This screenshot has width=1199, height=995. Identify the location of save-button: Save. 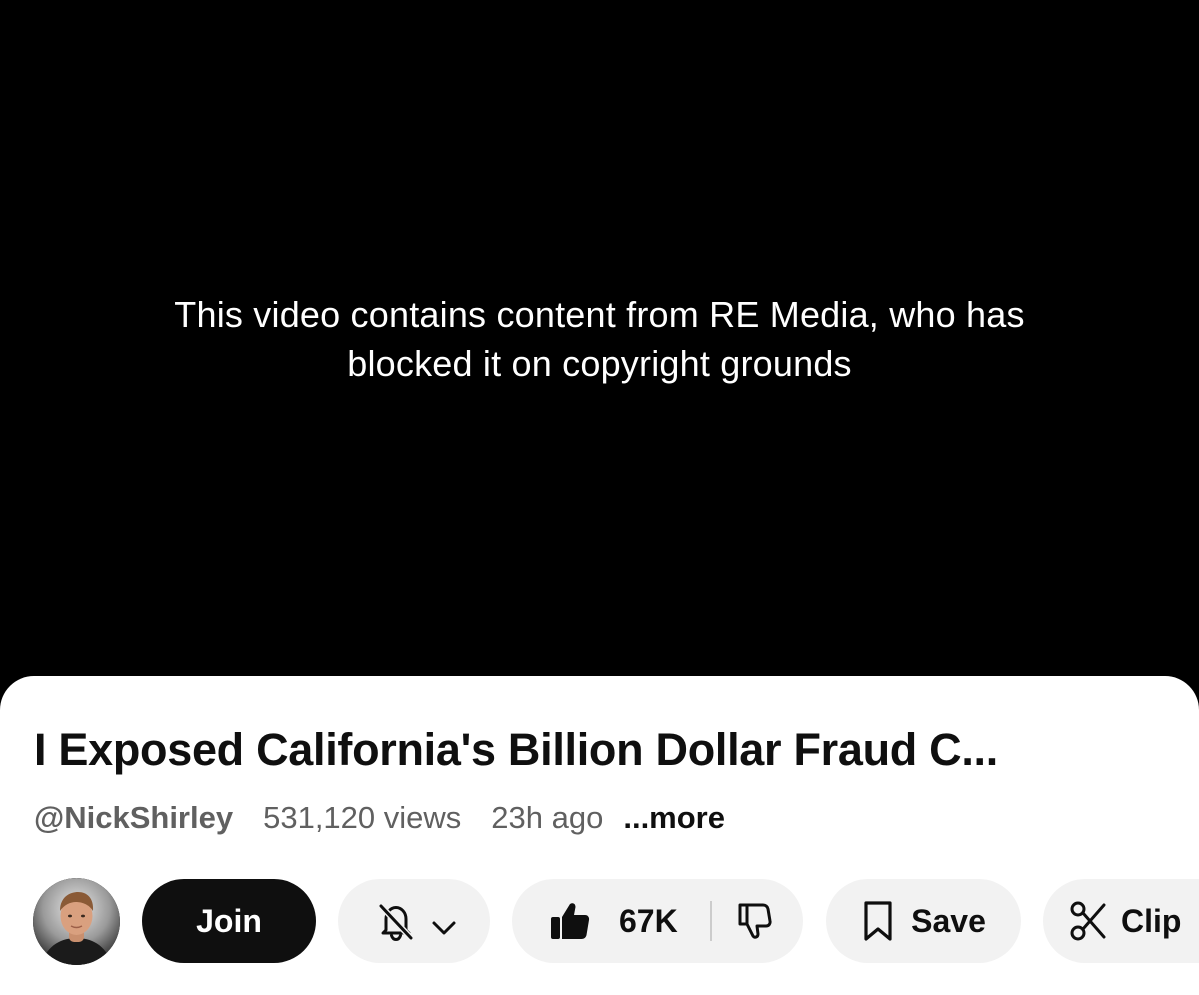
(923, 921).